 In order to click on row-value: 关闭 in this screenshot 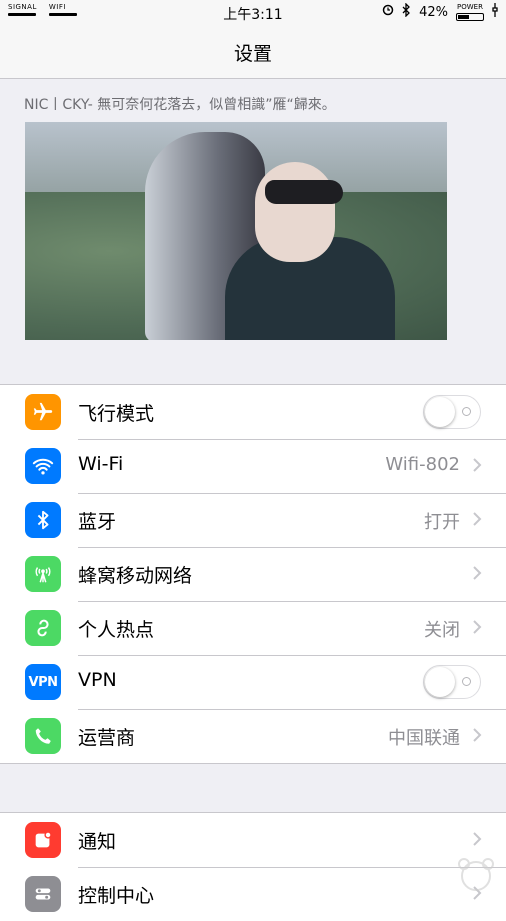, I will do `click(442, 630)`.